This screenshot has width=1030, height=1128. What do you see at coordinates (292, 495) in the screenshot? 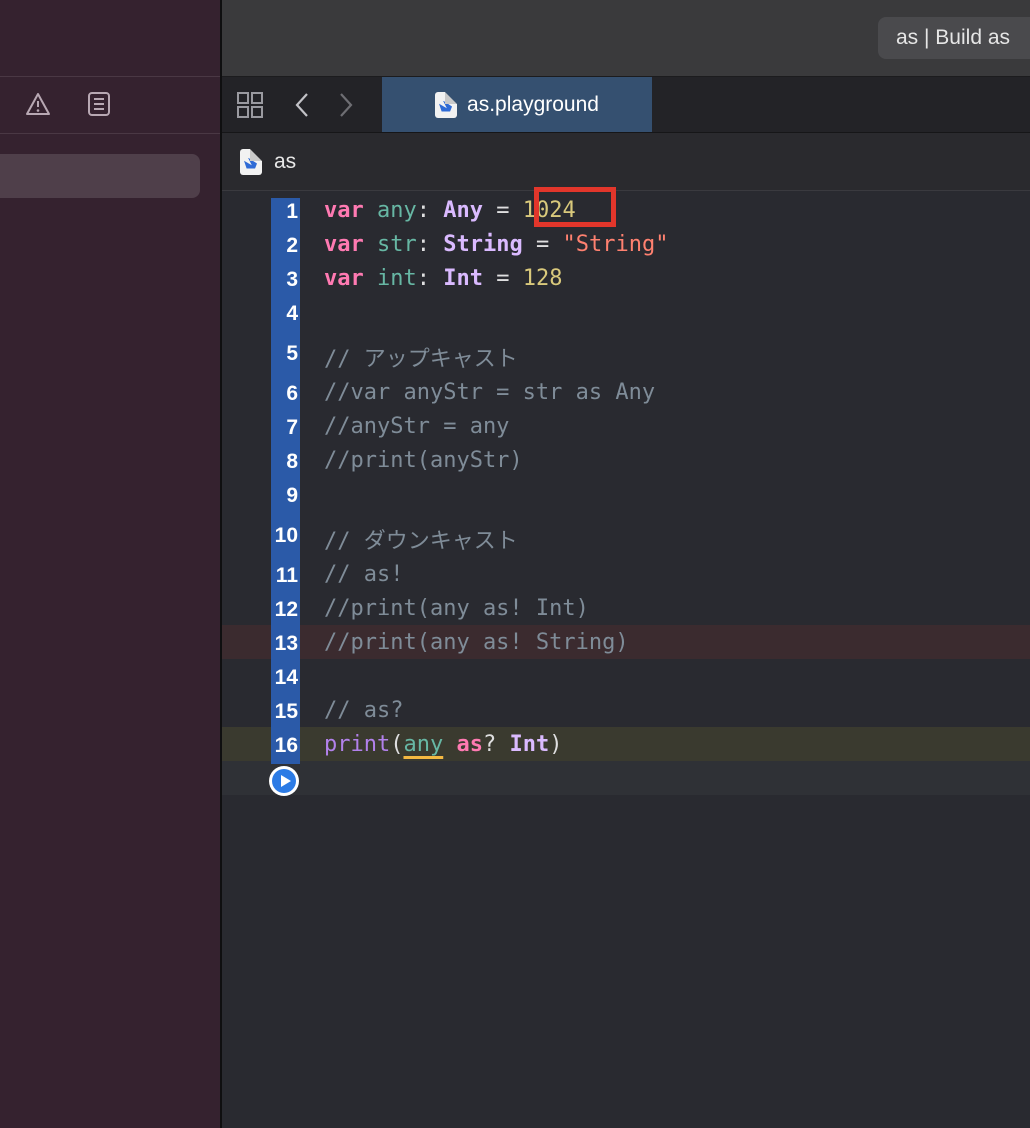
I see `line-number: 9` at bounding box center [292, 495].